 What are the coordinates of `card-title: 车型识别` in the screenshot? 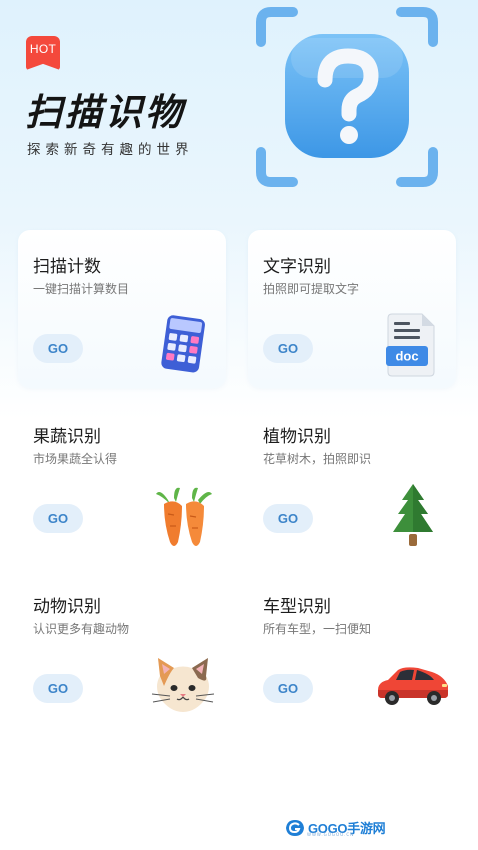 It's located at (297, 607).